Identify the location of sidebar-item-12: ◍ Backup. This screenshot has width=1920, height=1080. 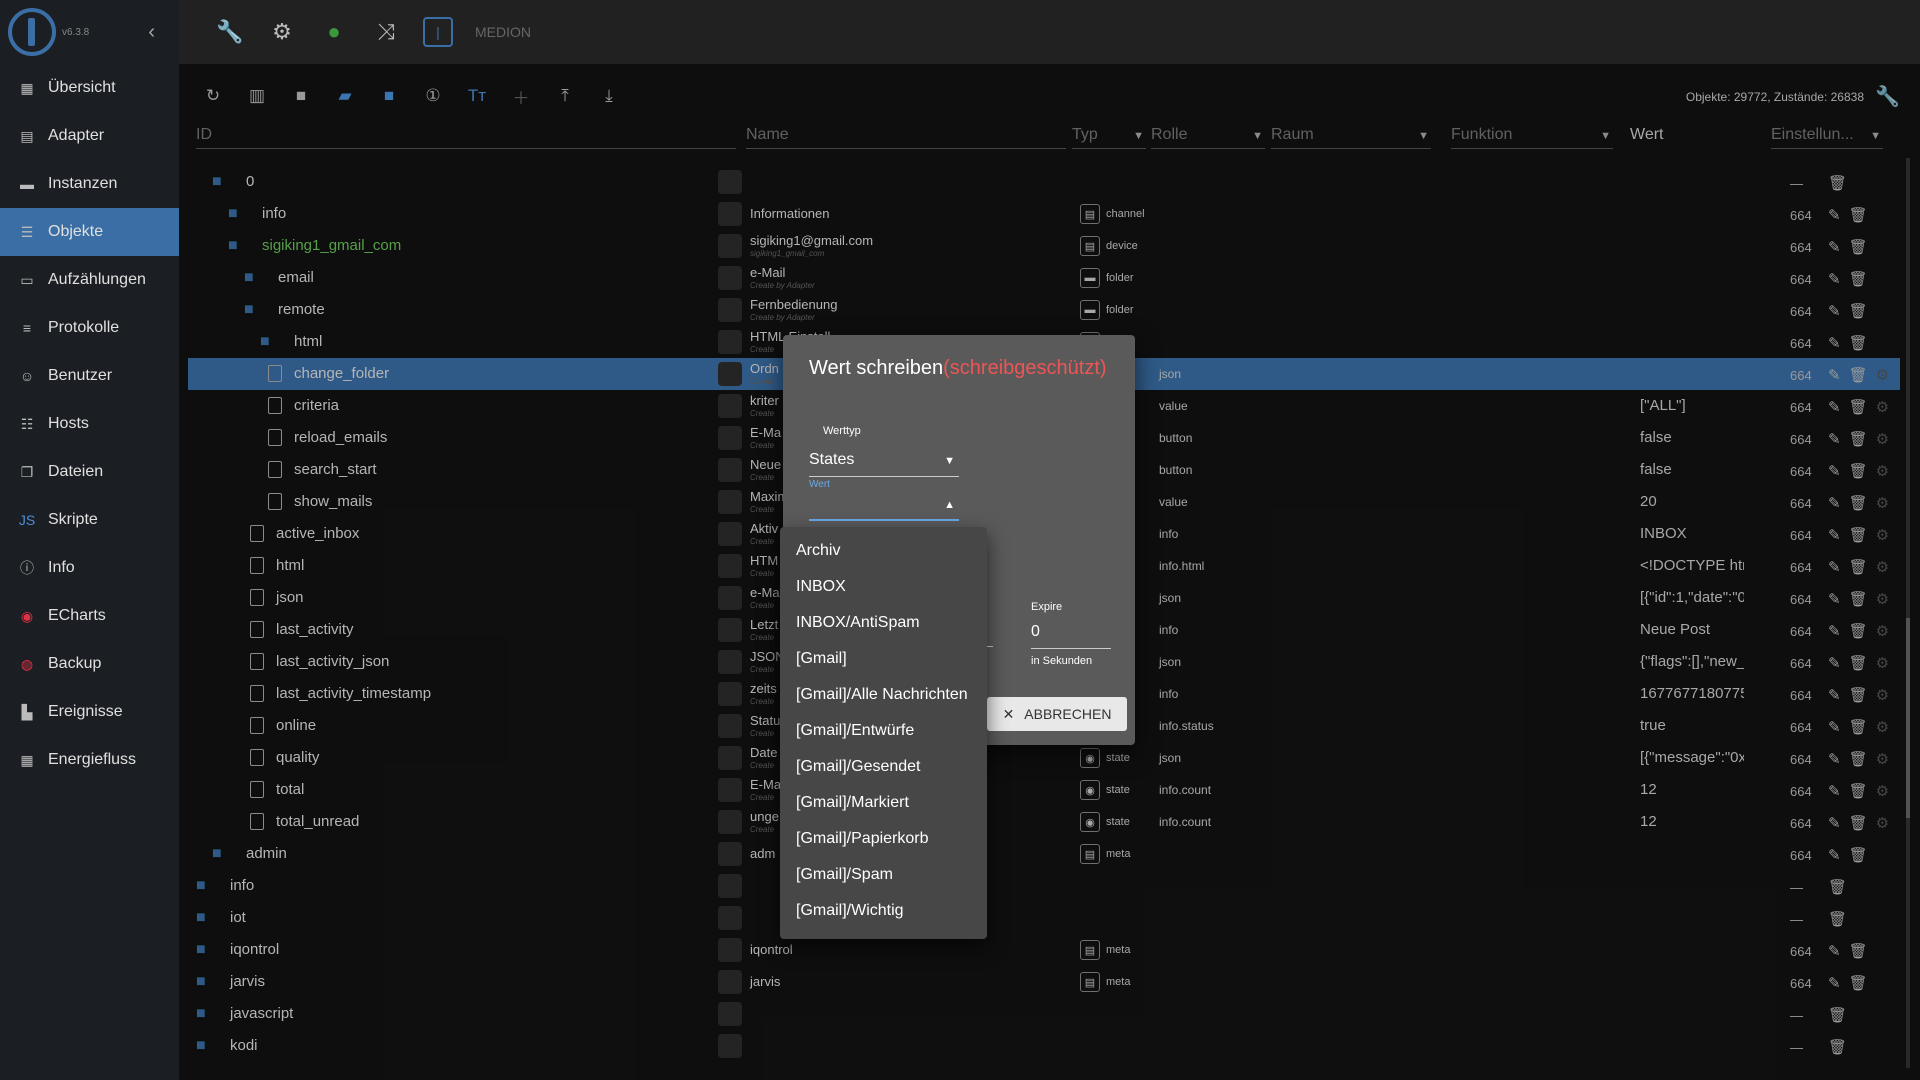
(89, 664).